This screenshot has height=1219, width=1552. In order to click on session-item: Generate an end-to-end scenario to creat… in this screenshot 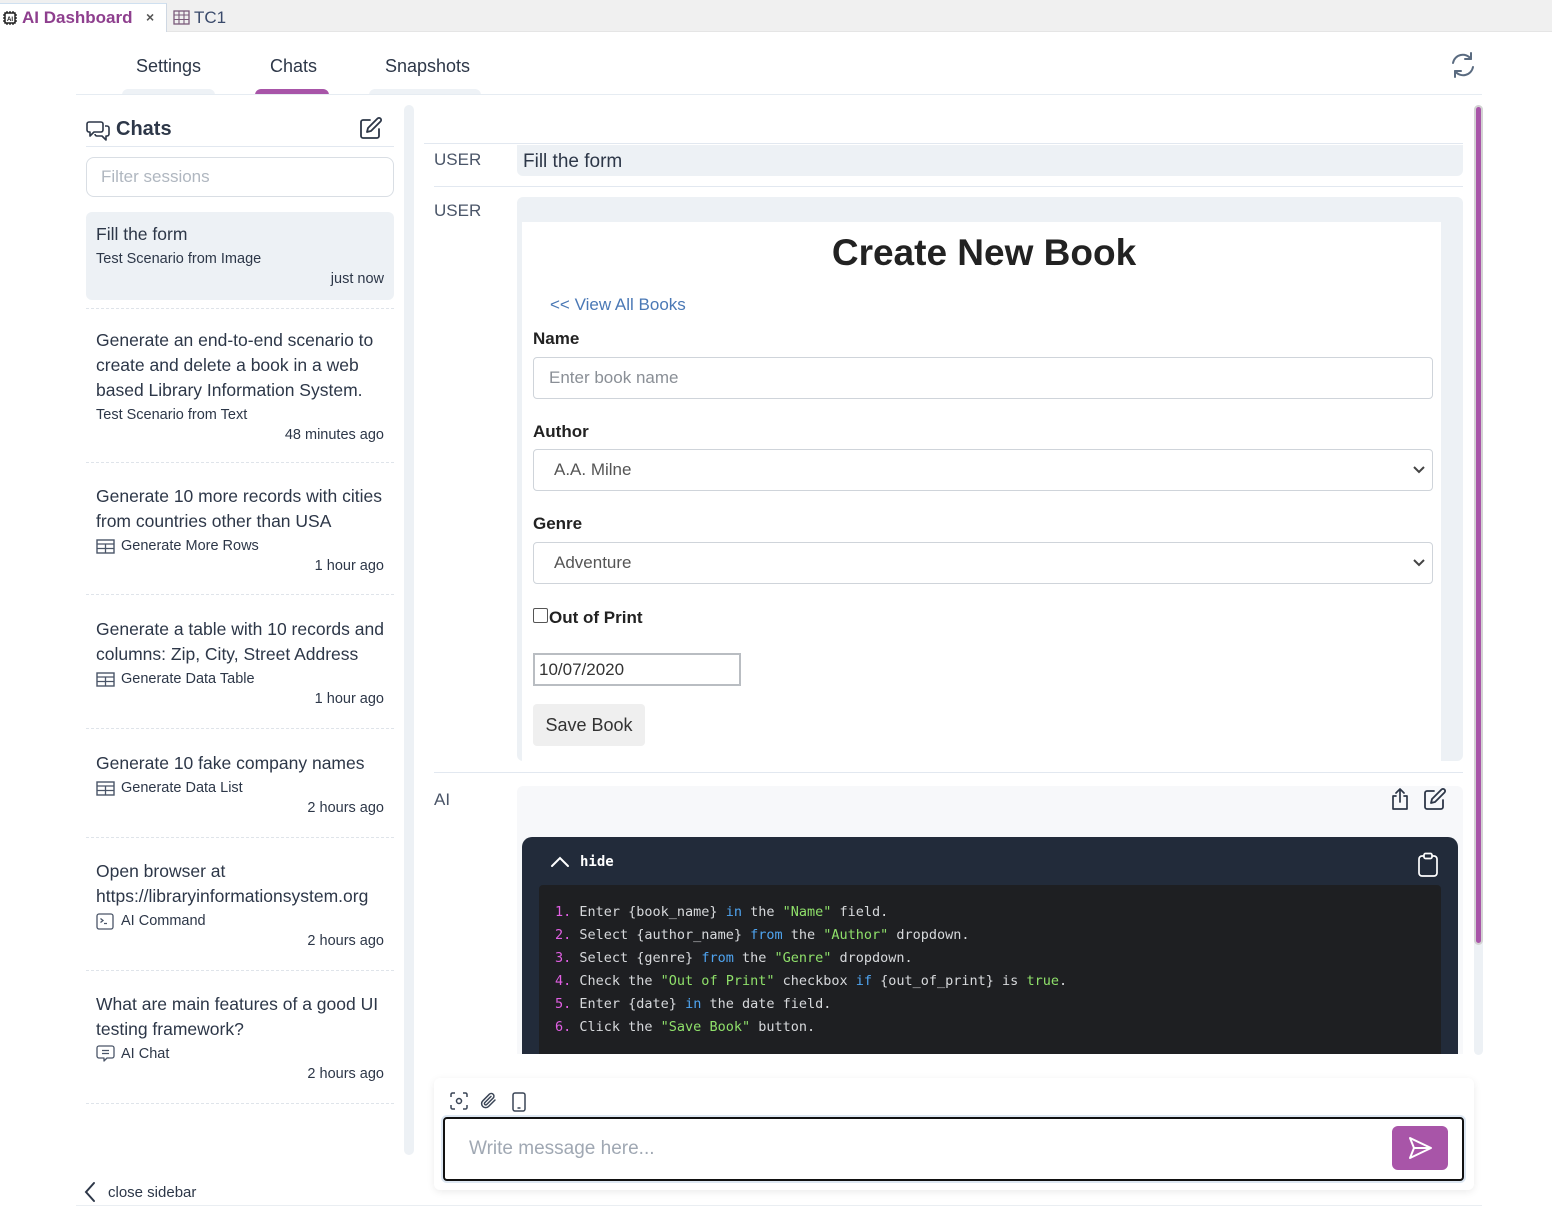, I will do `click(240, 381)`.